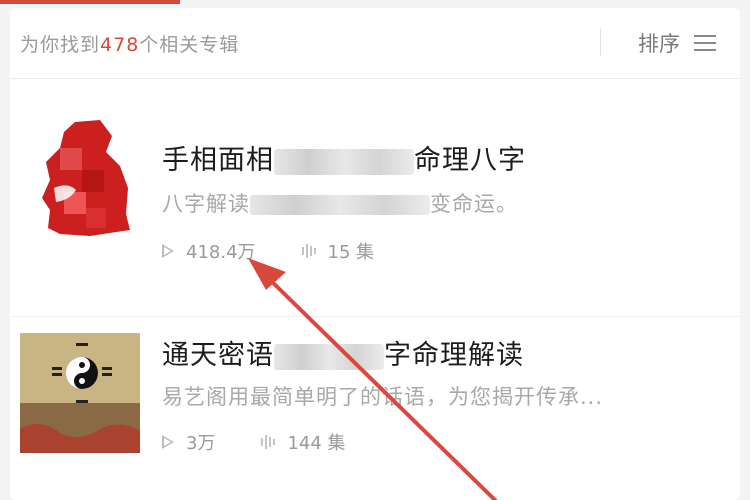 The image size is (750, 500). Describe the element at coordinates (474, 204) in the screenshot. I see `album-desc-end: 变命运。` at that location.